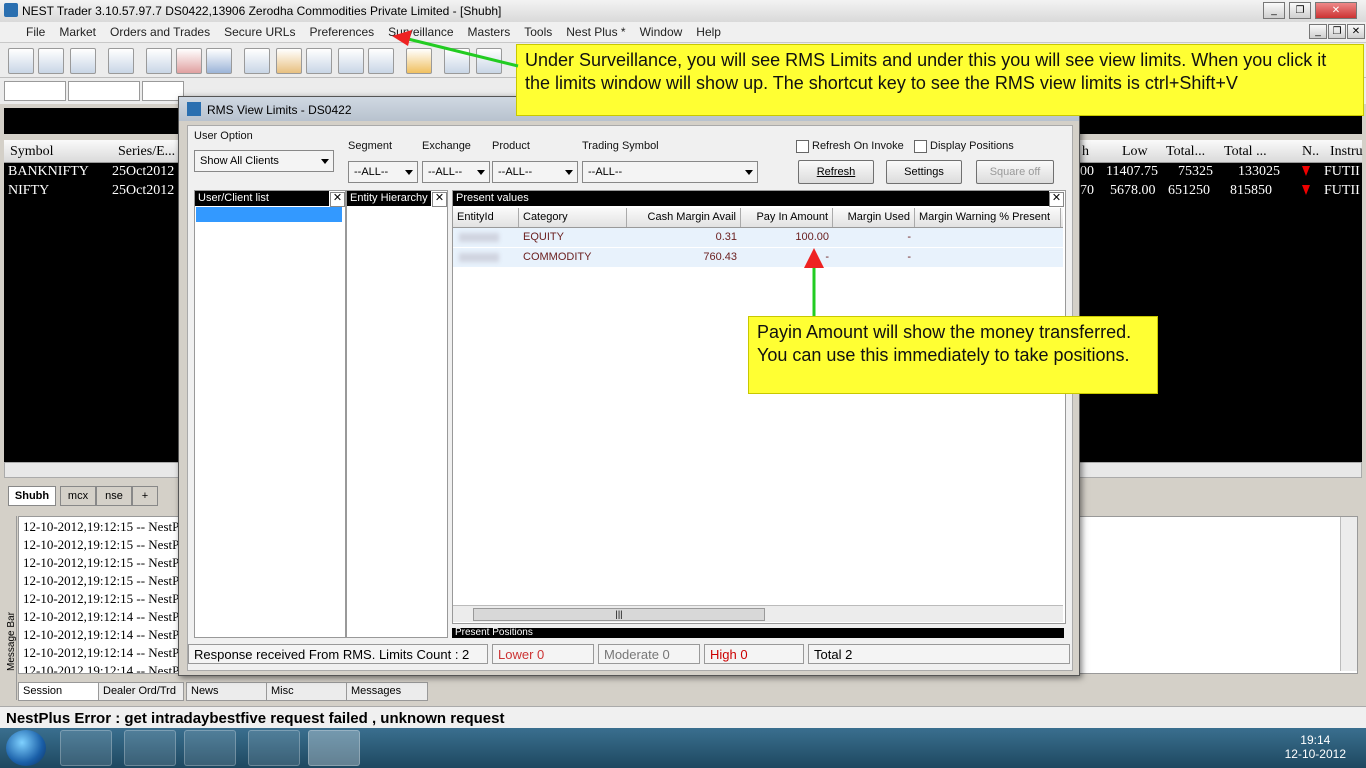 Image resolution: width=1366 pixels, height=768 pixels. I want to click on annotation-arrows, so click(608, 173).